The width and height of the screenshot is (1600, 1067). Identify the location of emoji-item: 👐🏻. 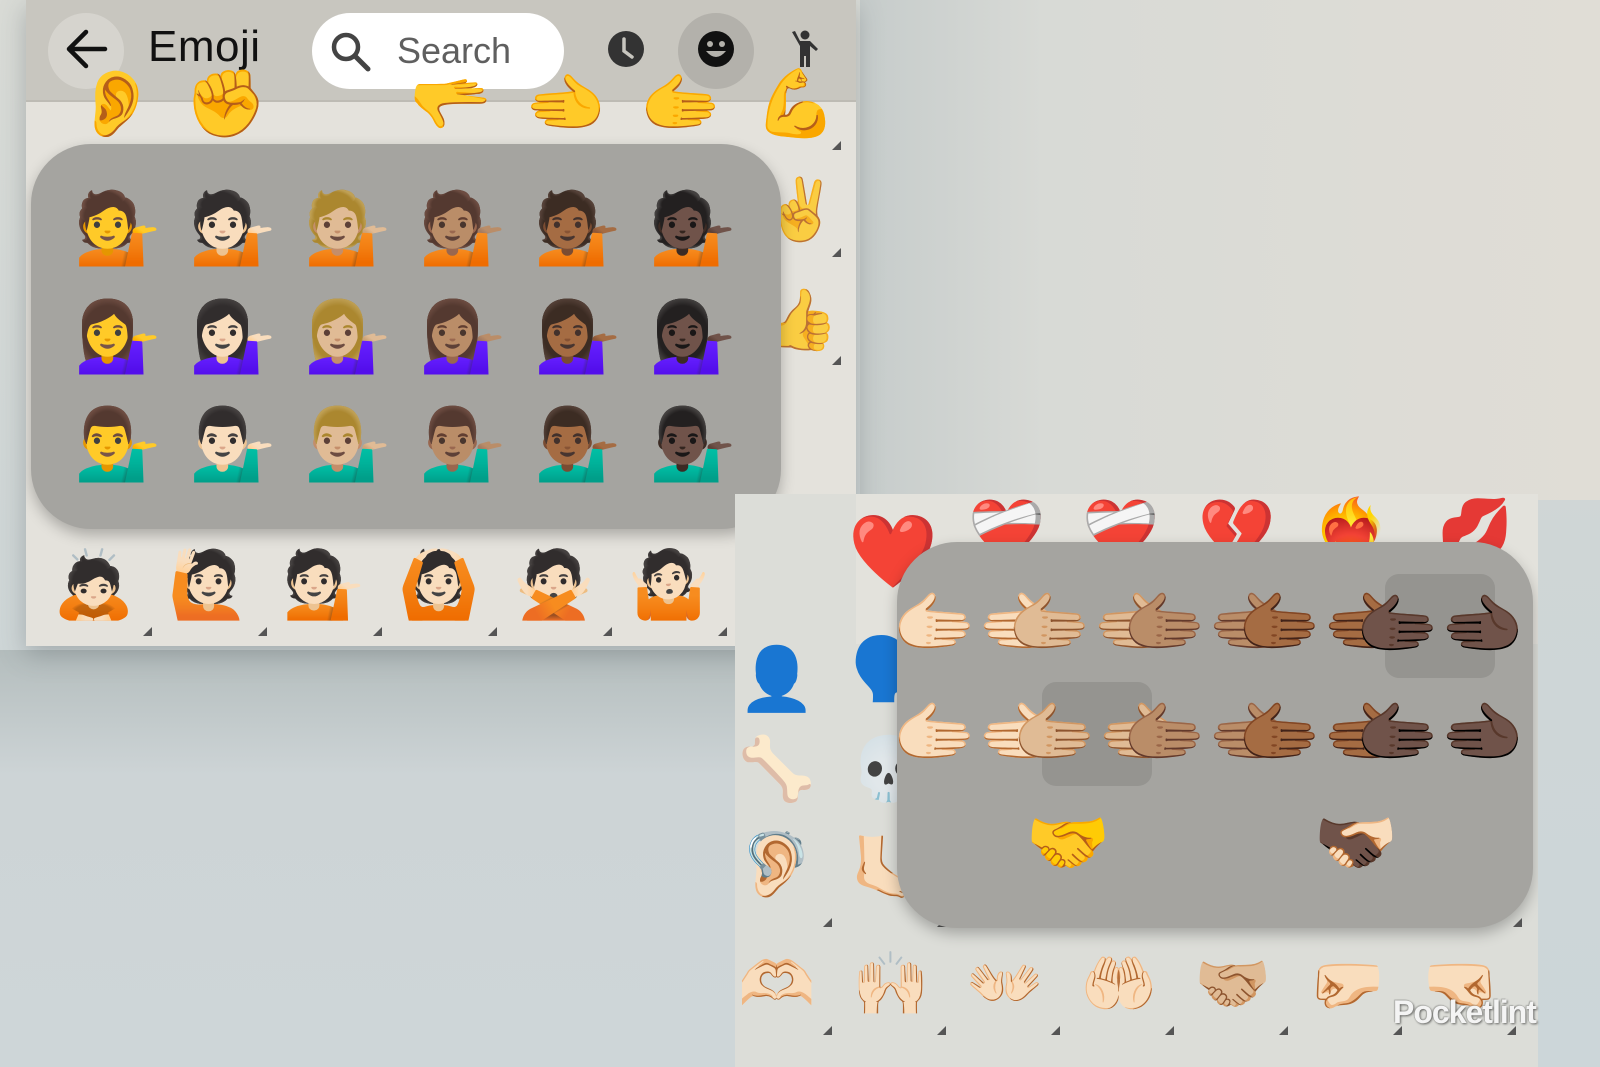
(1005, 984).